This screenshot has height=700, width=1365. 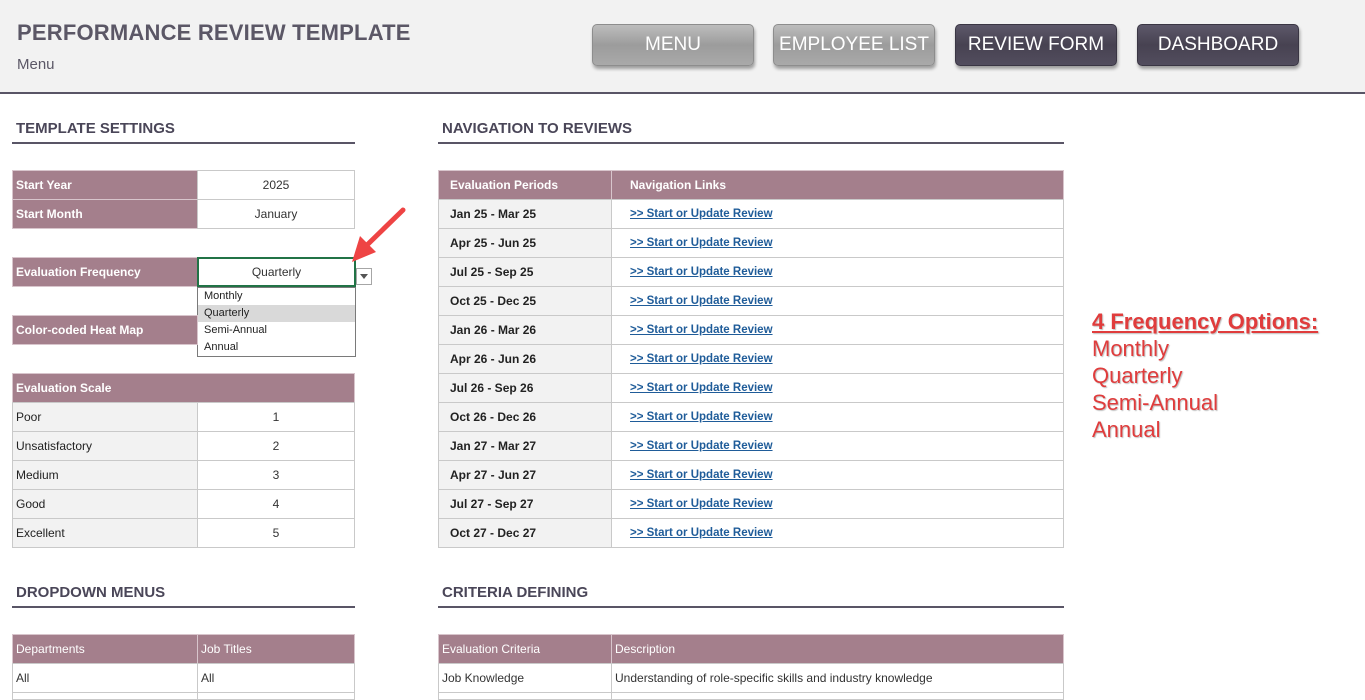 What do you see at coordinates (525, 696) in the screenshot?
I see `criteria-cell-next` at bounding box center [525, 696].